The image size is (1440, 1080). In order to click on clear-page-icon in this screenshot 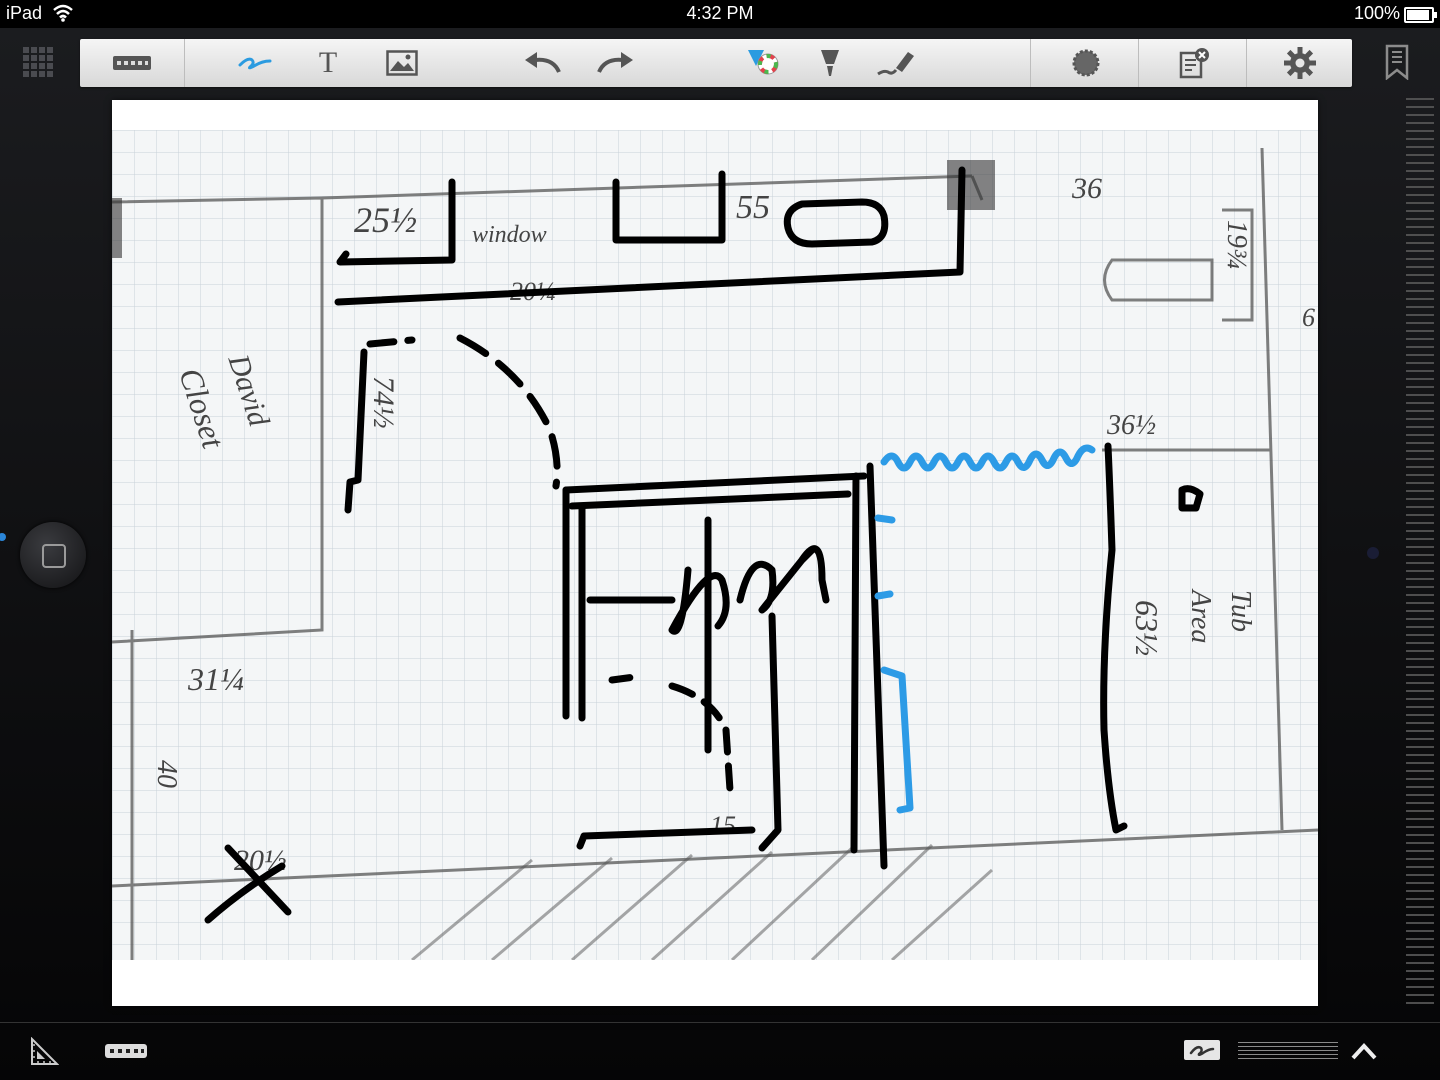, I will do `click(1194, 63)`.